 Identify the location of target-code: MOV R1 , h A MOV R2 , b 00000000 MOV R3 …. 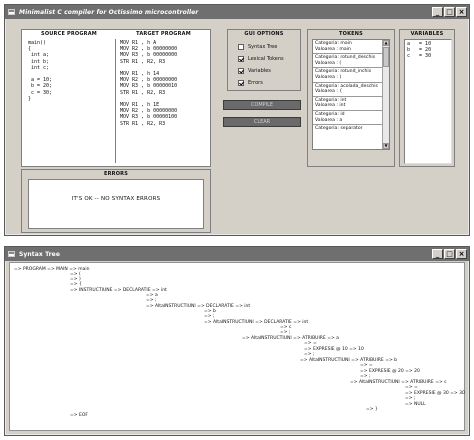
(149, 83).